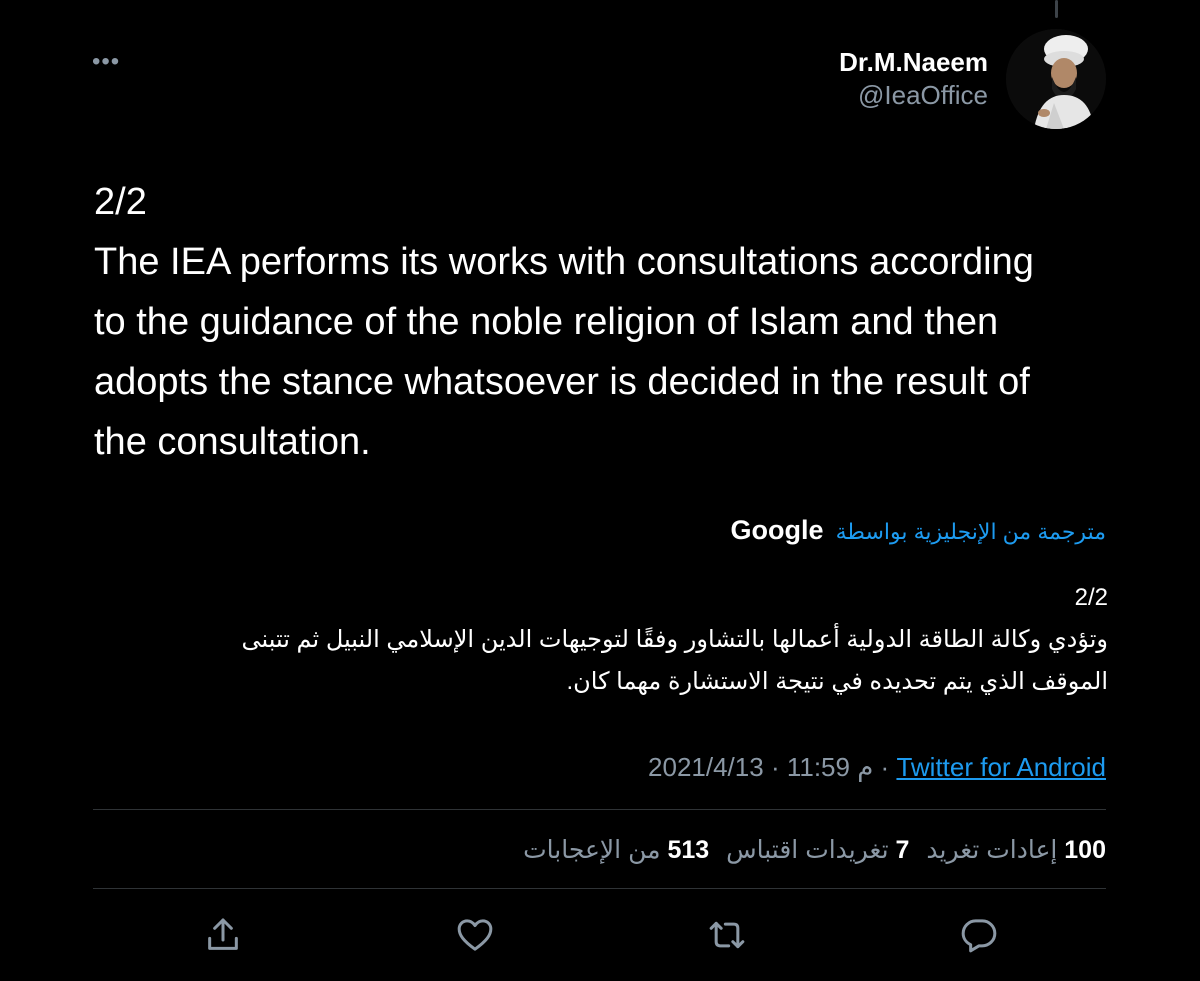  I want to click on retweets-label: إعادات تغريد, so click(992, 850).